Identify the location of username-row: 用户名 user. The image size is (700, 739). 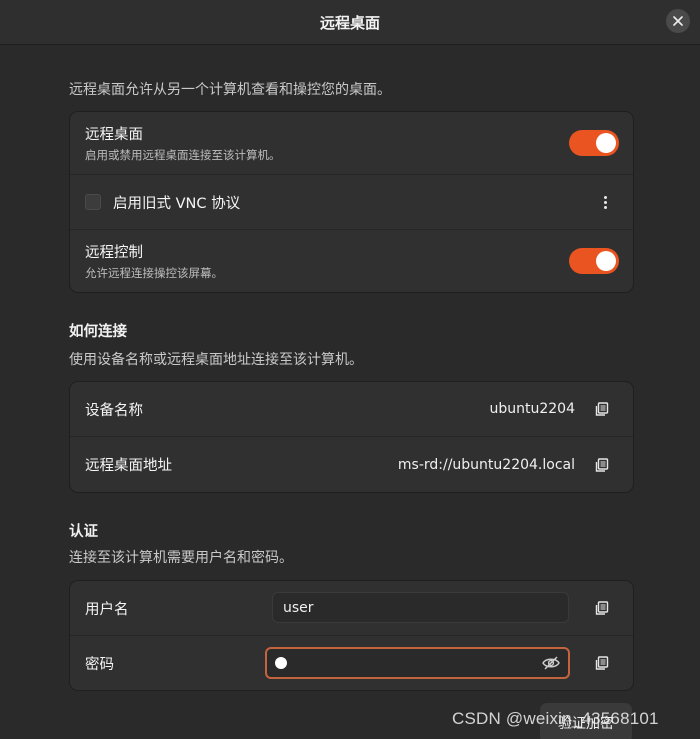
(351, 608).